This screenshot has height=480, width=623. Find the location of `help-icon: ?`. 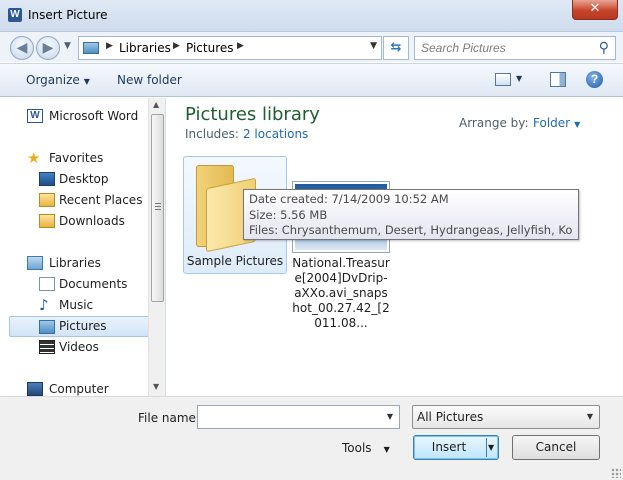

help-icon: ? is located at coordinates (594, 79).